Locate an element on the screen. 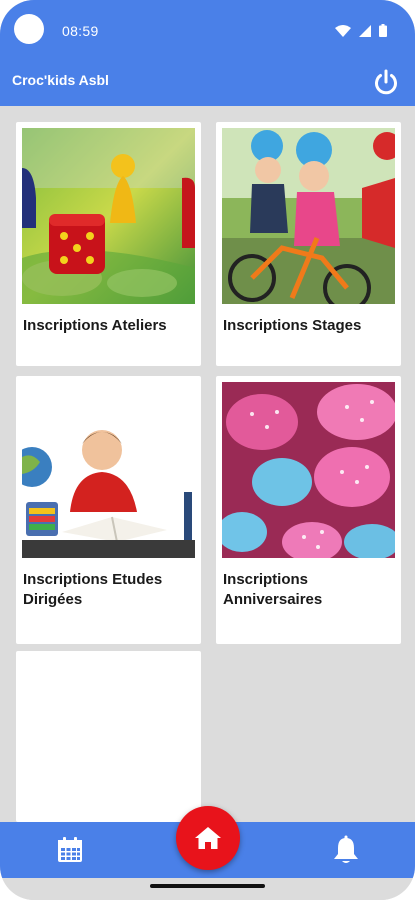  gesture-handle is located at coordinates (207, 886).